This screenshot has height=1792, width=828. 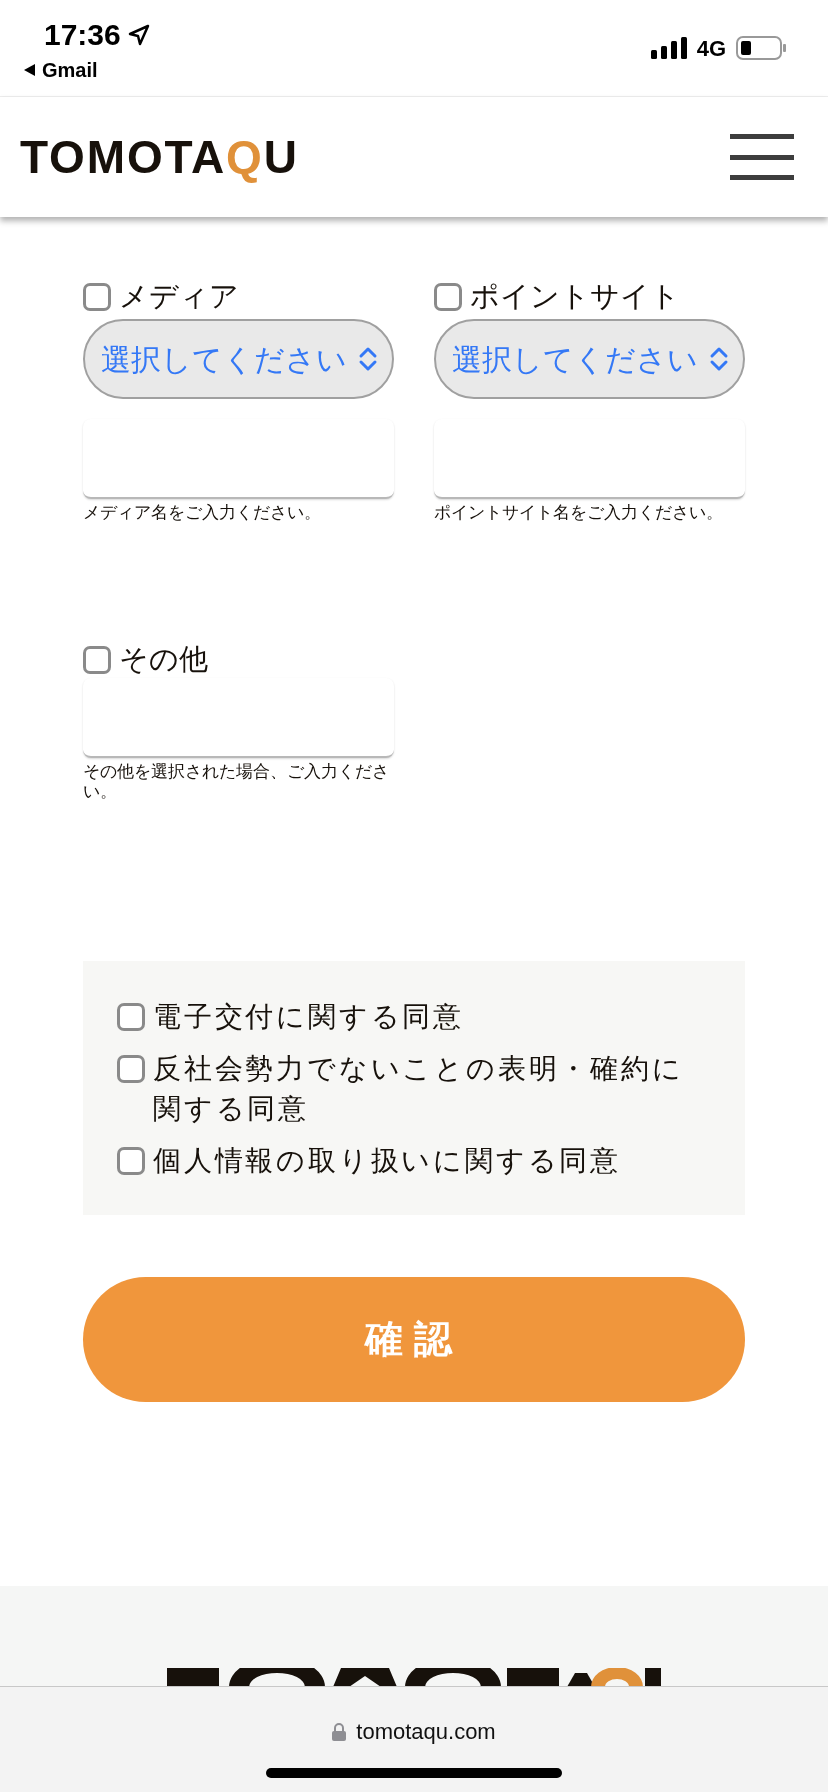 I want to click on help-text: メディア名をご入力ください。, so click(x=202, y=512).